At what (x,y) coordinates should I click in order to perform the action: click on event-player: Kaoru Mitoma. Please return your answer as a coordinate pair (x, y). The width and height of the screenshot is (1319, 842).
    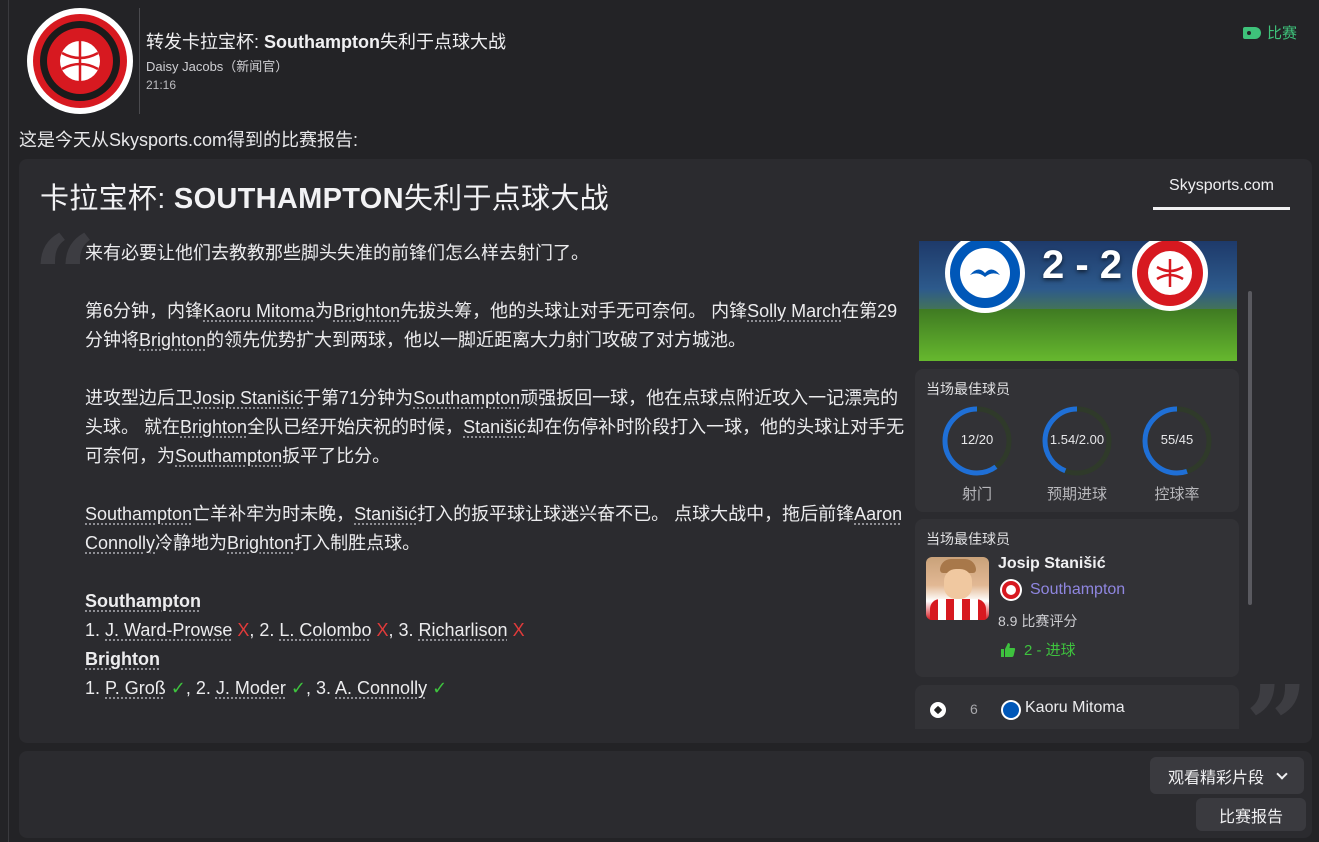
    Looking at the image, I should click on (1075, 708).